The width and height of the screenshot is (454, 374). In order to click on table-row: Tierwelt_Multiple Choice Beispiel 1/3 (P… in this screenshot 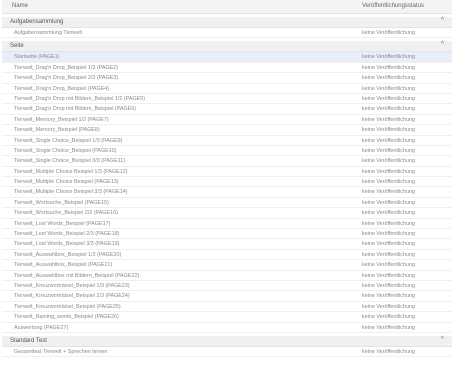, I will do `click(227, 172)`.